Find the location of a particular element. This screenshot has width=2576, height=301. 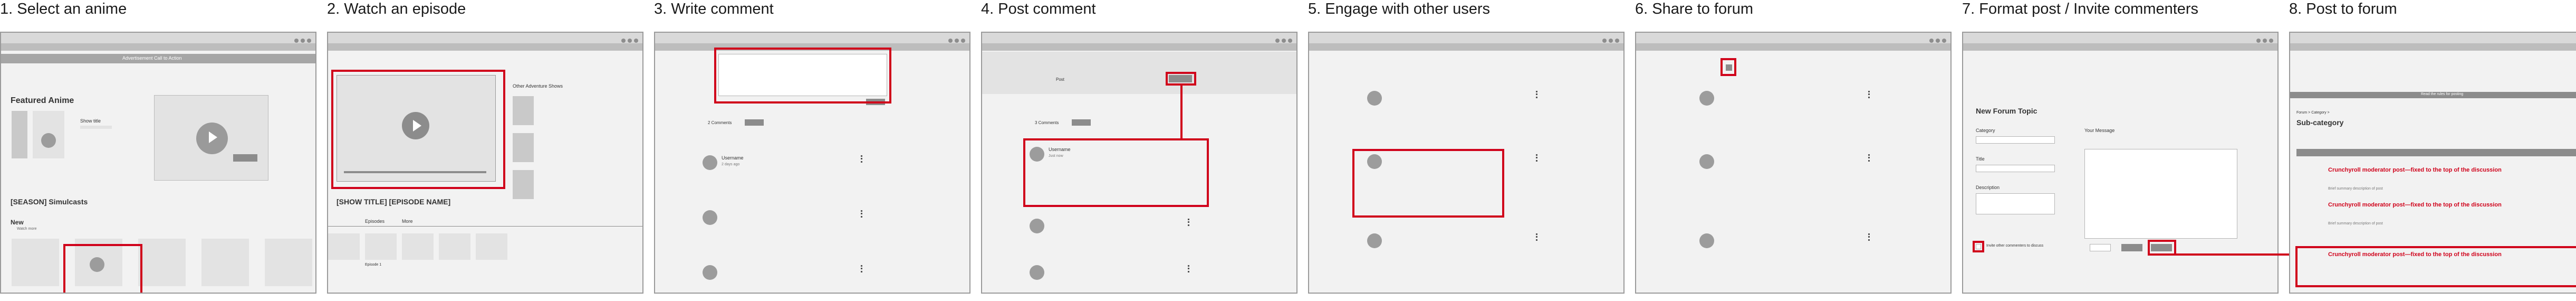

episode-title: [SHOW TITLE] [EPISODE NAME] is located at coordinates (394, 201).